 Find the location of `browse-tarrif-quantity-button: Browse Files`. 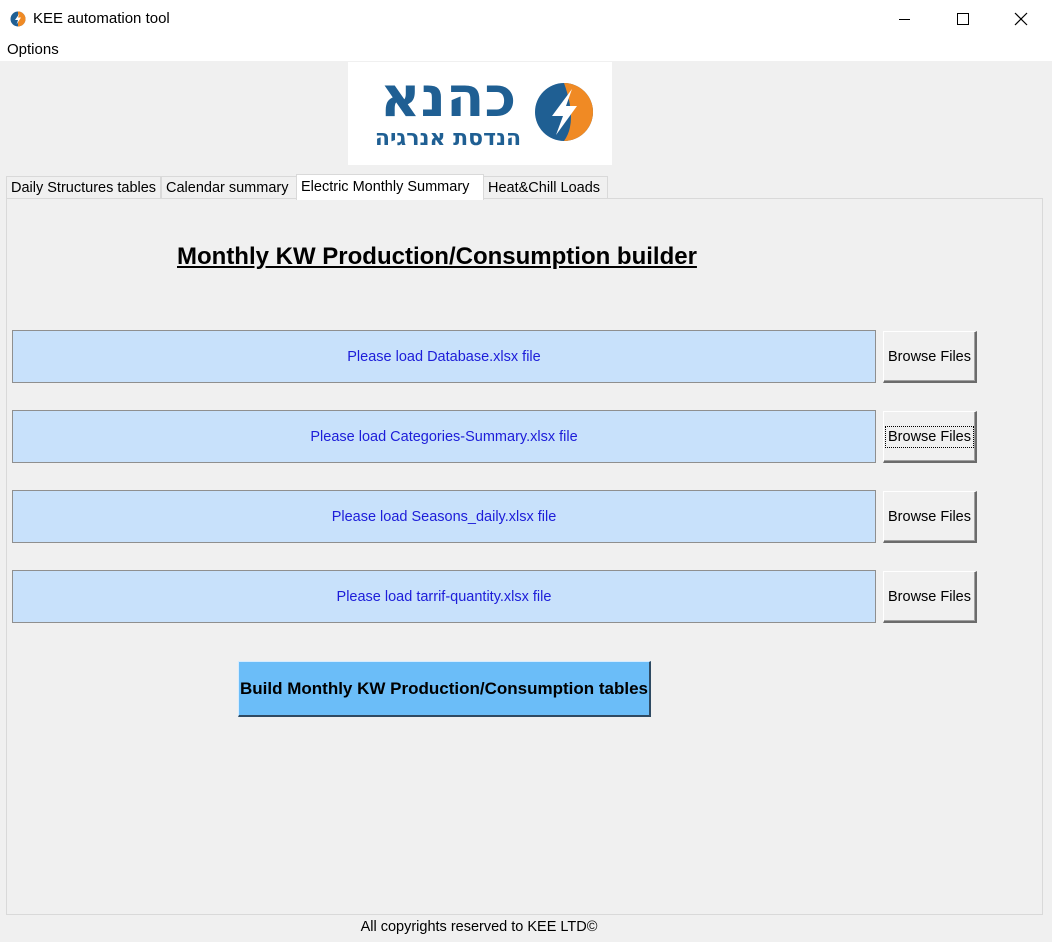

browse-tarrif-quantity-button: Browse Files is located at coordinates (930, 597).